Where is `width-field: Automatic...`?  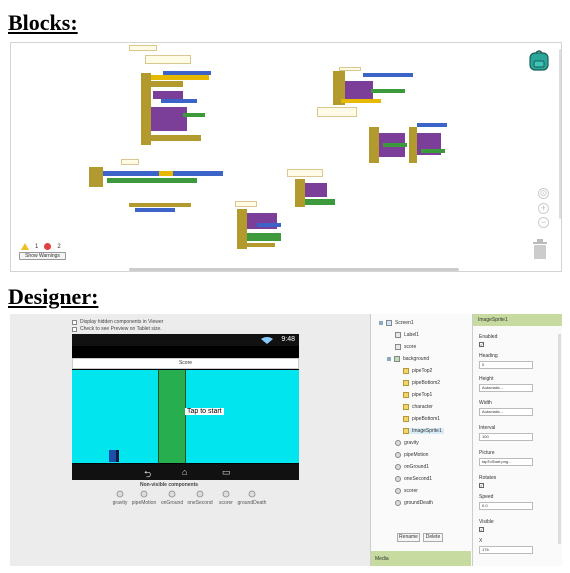 width-field: Automatic... is located at coordinates (506, 412).